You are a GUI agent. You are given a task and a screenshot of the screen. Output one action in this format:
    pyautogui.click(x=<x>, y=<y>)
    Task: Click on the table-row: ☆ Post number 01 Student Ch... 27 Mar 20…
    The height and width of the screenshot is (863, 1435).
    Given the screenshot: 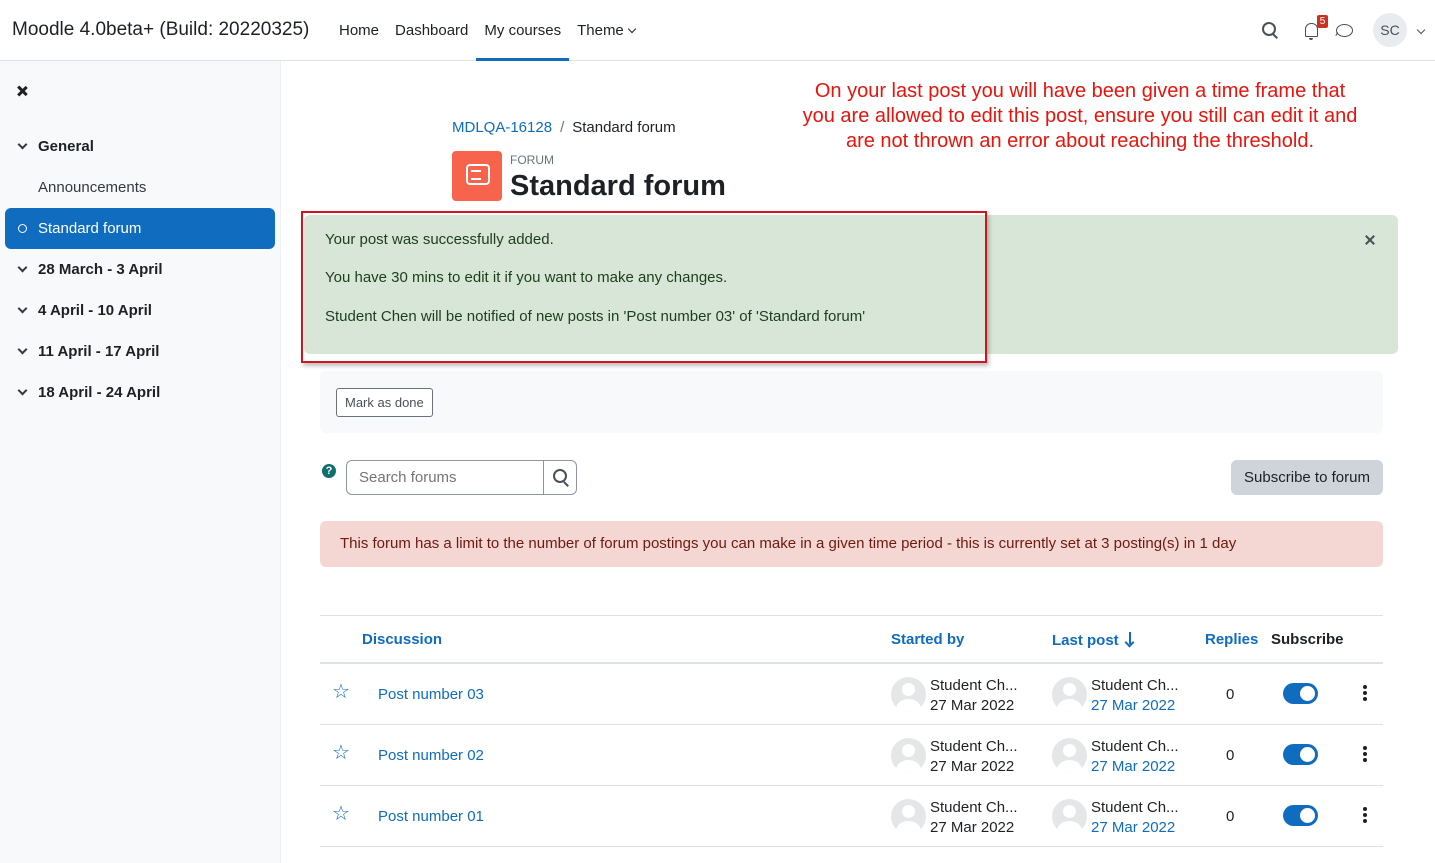 What is the action you would take?
    pyautogui.click(x=851, y=816)
    